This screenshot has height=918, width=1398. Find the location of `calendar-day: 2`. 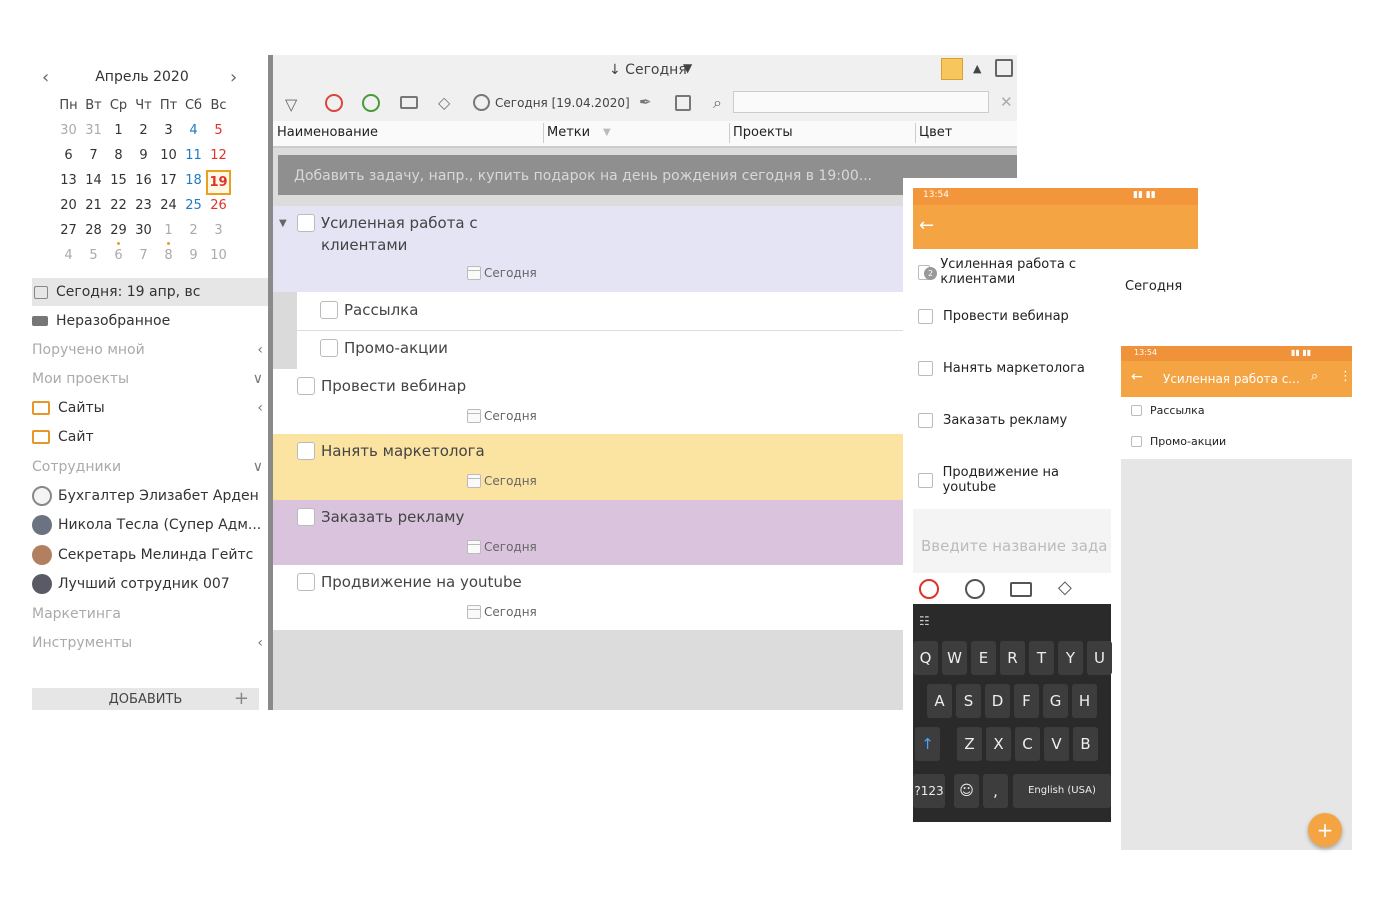

calendar-day: 2 is located at coordinates (143, 132).